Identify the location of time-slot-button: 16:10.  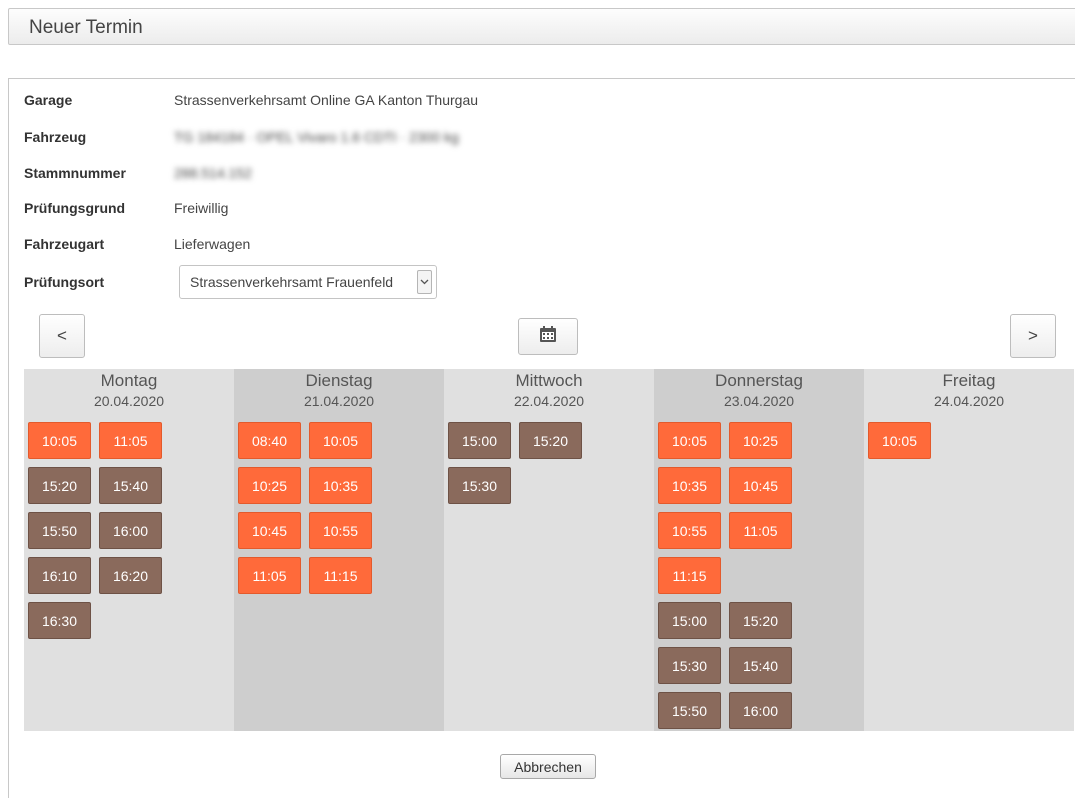
(59, 575).